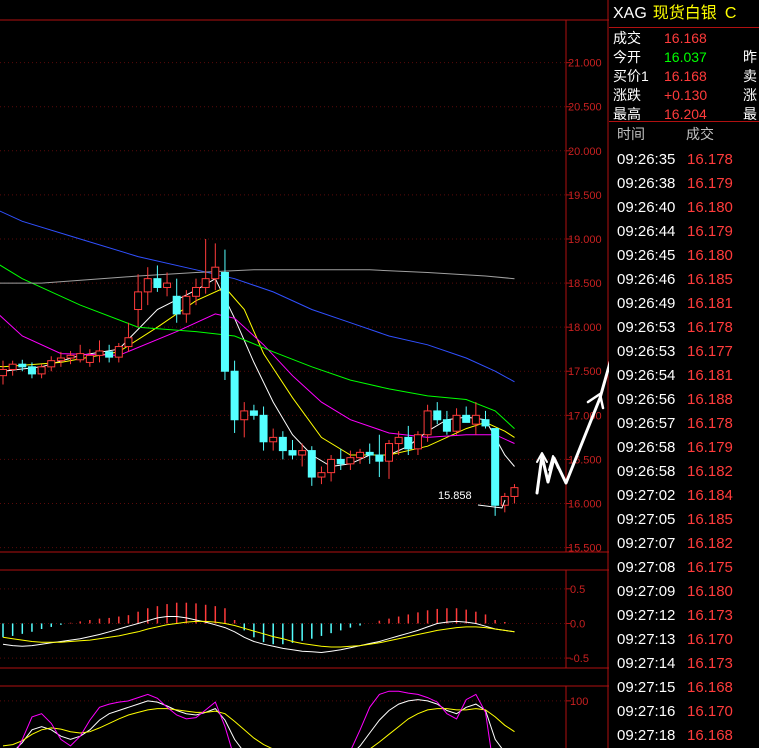 This screenshot has width=759, height=748. What do you see at coordinates (577, 624) in the screenshot?
I see `macd-tick-label: 0.0` at bounding box center [577, 624].